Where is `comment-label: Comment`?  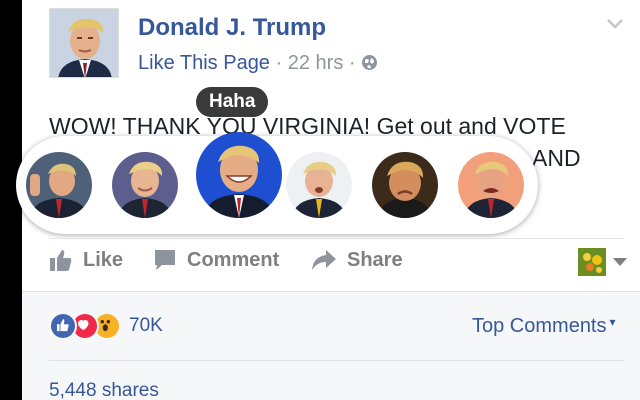
comment-label: Comment is located at coordinates (233, 259).